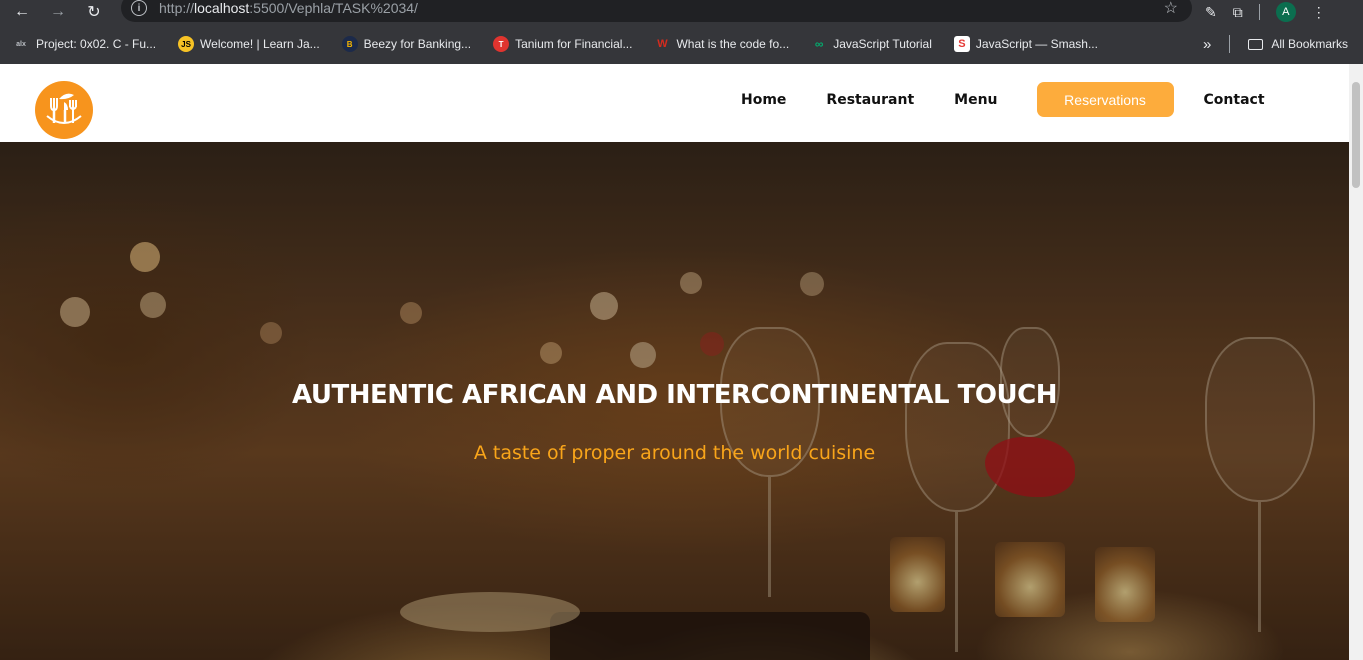 The width and height of the screenshot is (1363, 660). Describe the element at coordinates (763, 100) in the screenshot. I see `nav-home-link: Home` at that location.